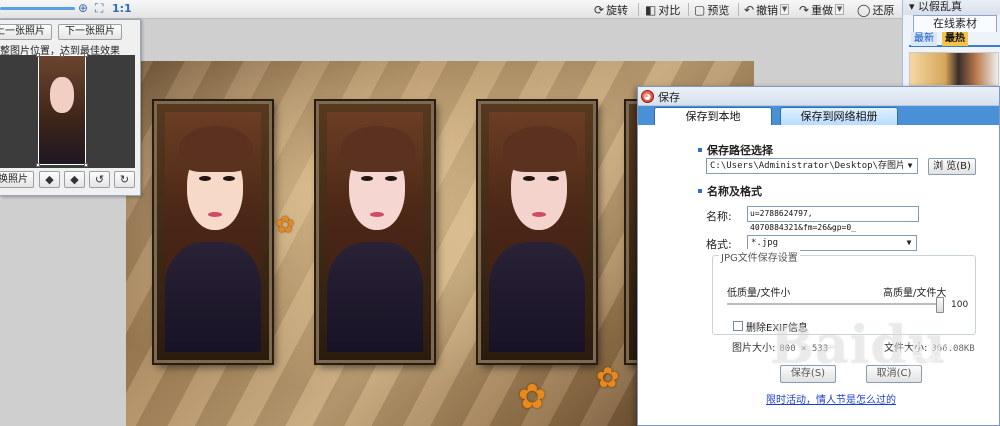  Describe the element at coordinates (99, 8) in the screenshot. I see `fit-screen-icon: ⛶` at that location.